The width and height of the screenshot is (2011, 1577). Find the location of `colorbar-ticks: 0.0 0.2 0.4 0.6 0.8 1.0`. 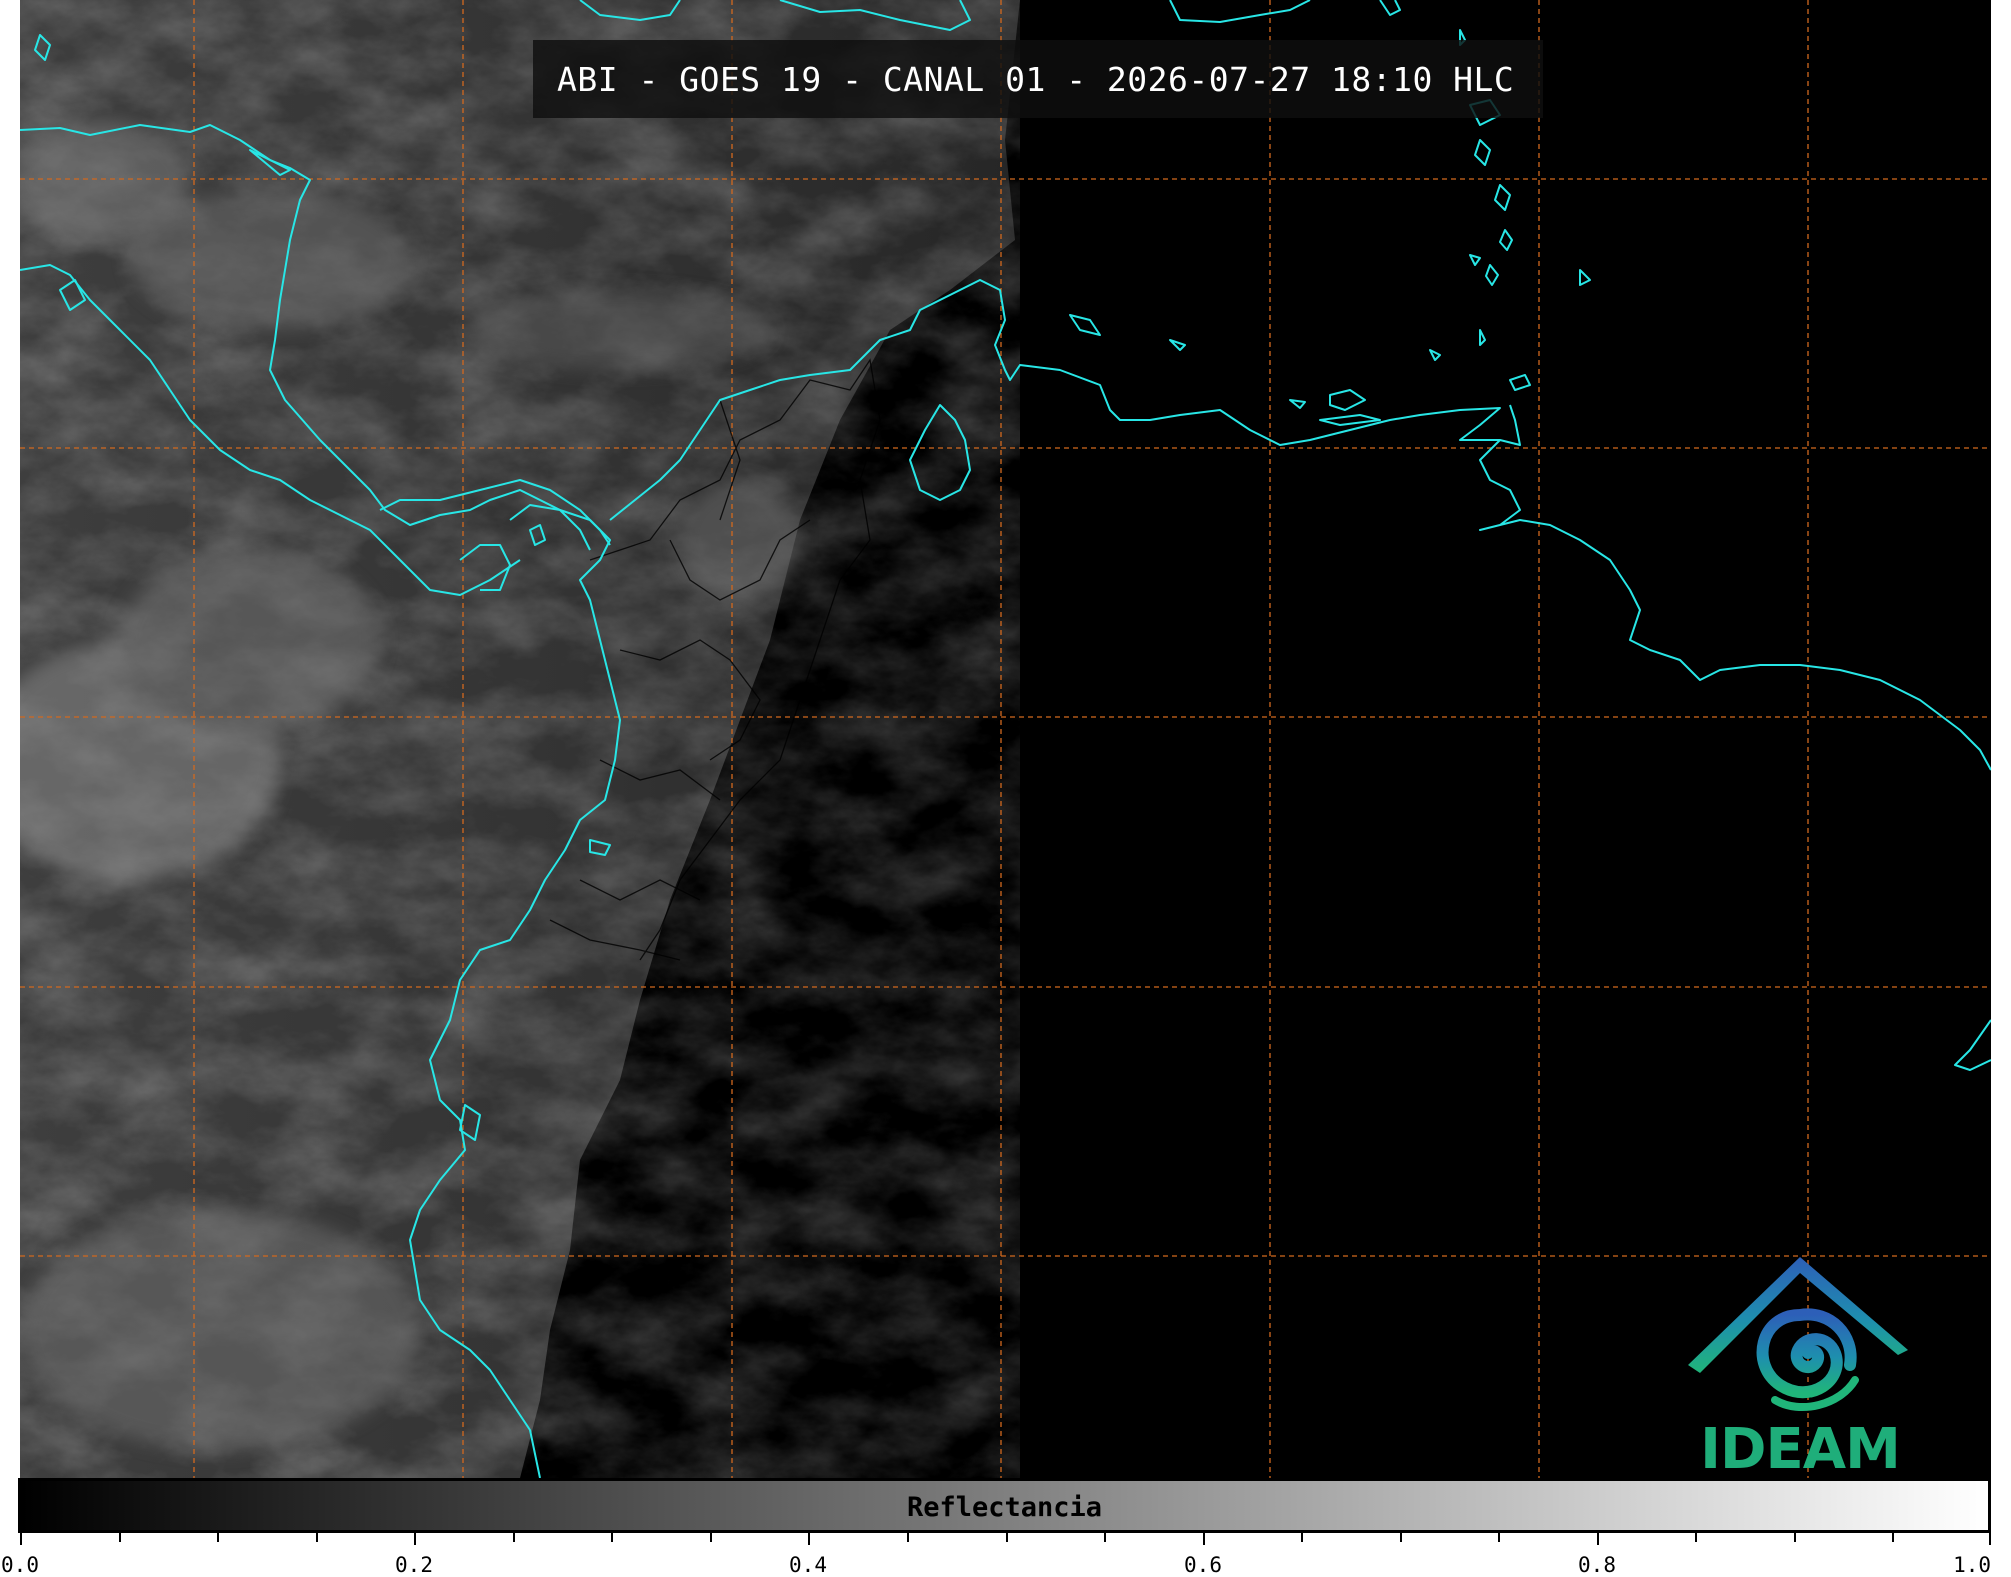

colorbar-ticks: 0.0 0.2 0.4 0.6 0.8 1.0 is located at coordinates (996, 1555).